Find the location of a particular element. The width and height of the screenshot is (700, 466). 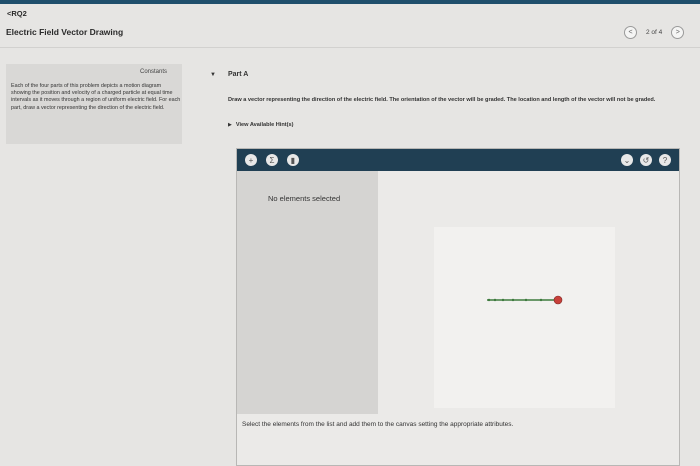

element-palette: No elements selected is located at coordinates (307, 292).